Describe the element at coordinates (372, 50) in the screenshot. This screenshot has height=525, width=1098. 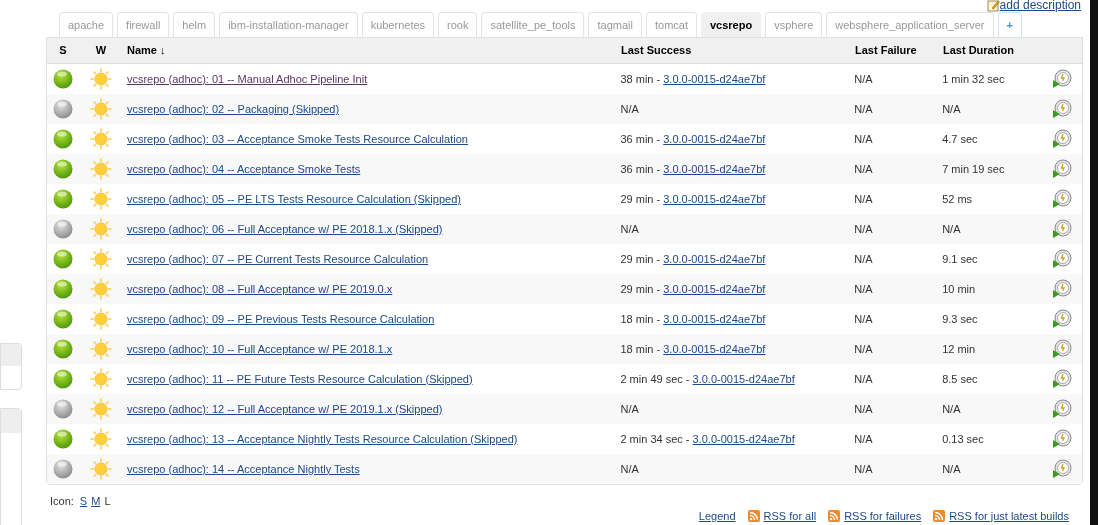
I see `column-header: Name ↓` at that location.